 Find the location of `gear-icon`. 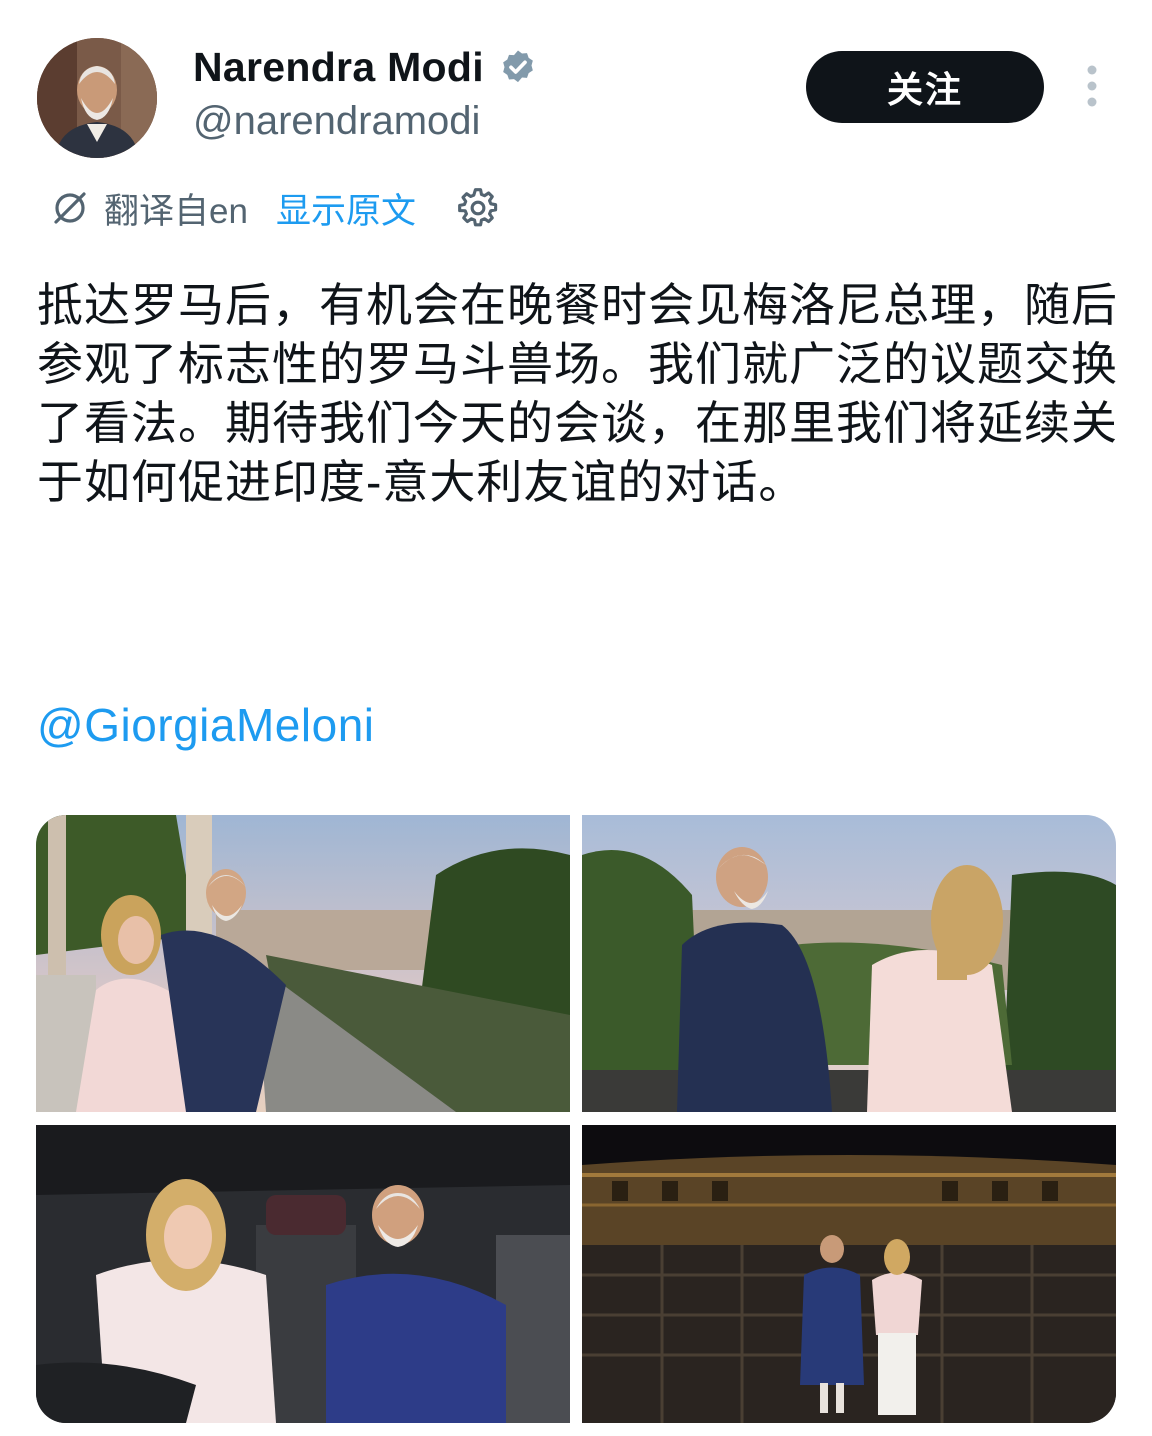

gear-icon is located at coordinates (478, 208).